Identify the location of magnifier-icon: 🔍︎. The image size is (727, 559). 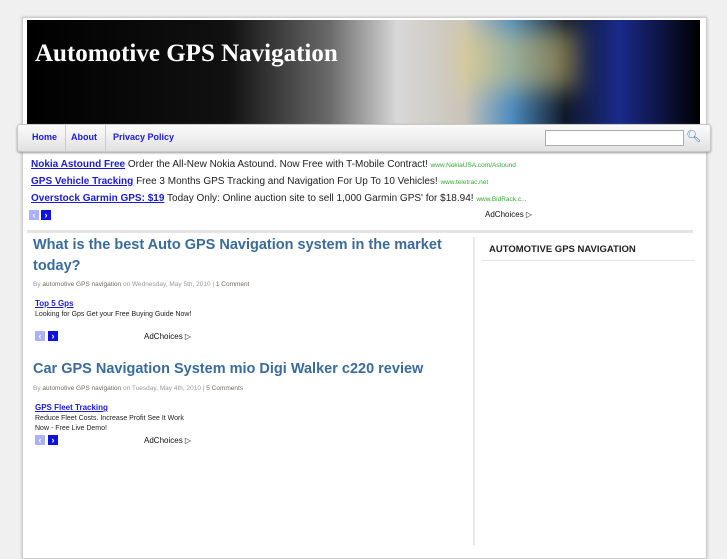
(693, 137).